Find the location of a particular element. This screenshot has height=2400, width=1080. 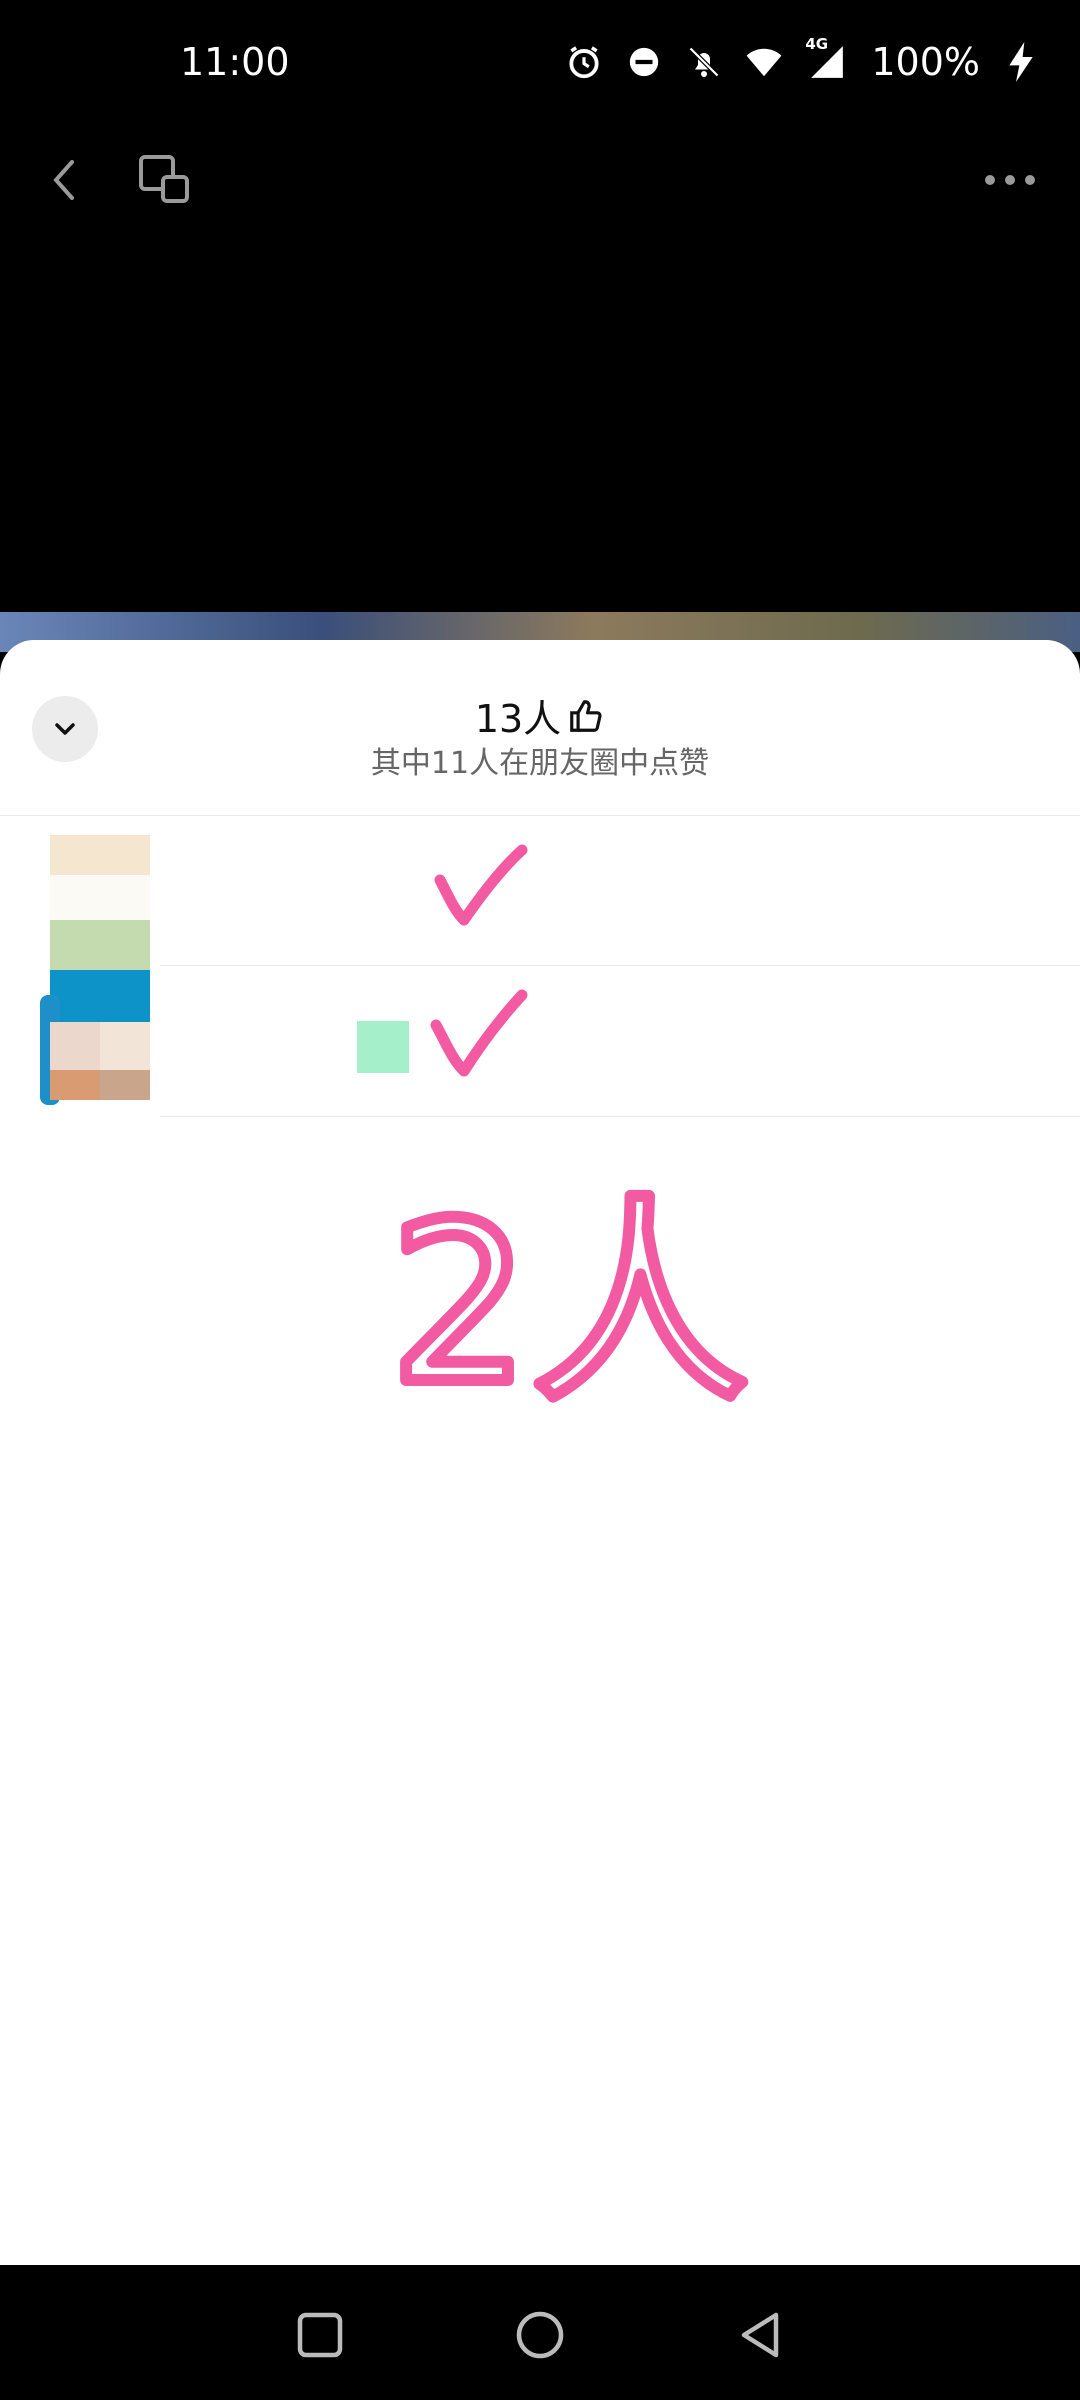

floating-window-button is located at coordinates (170, 180).